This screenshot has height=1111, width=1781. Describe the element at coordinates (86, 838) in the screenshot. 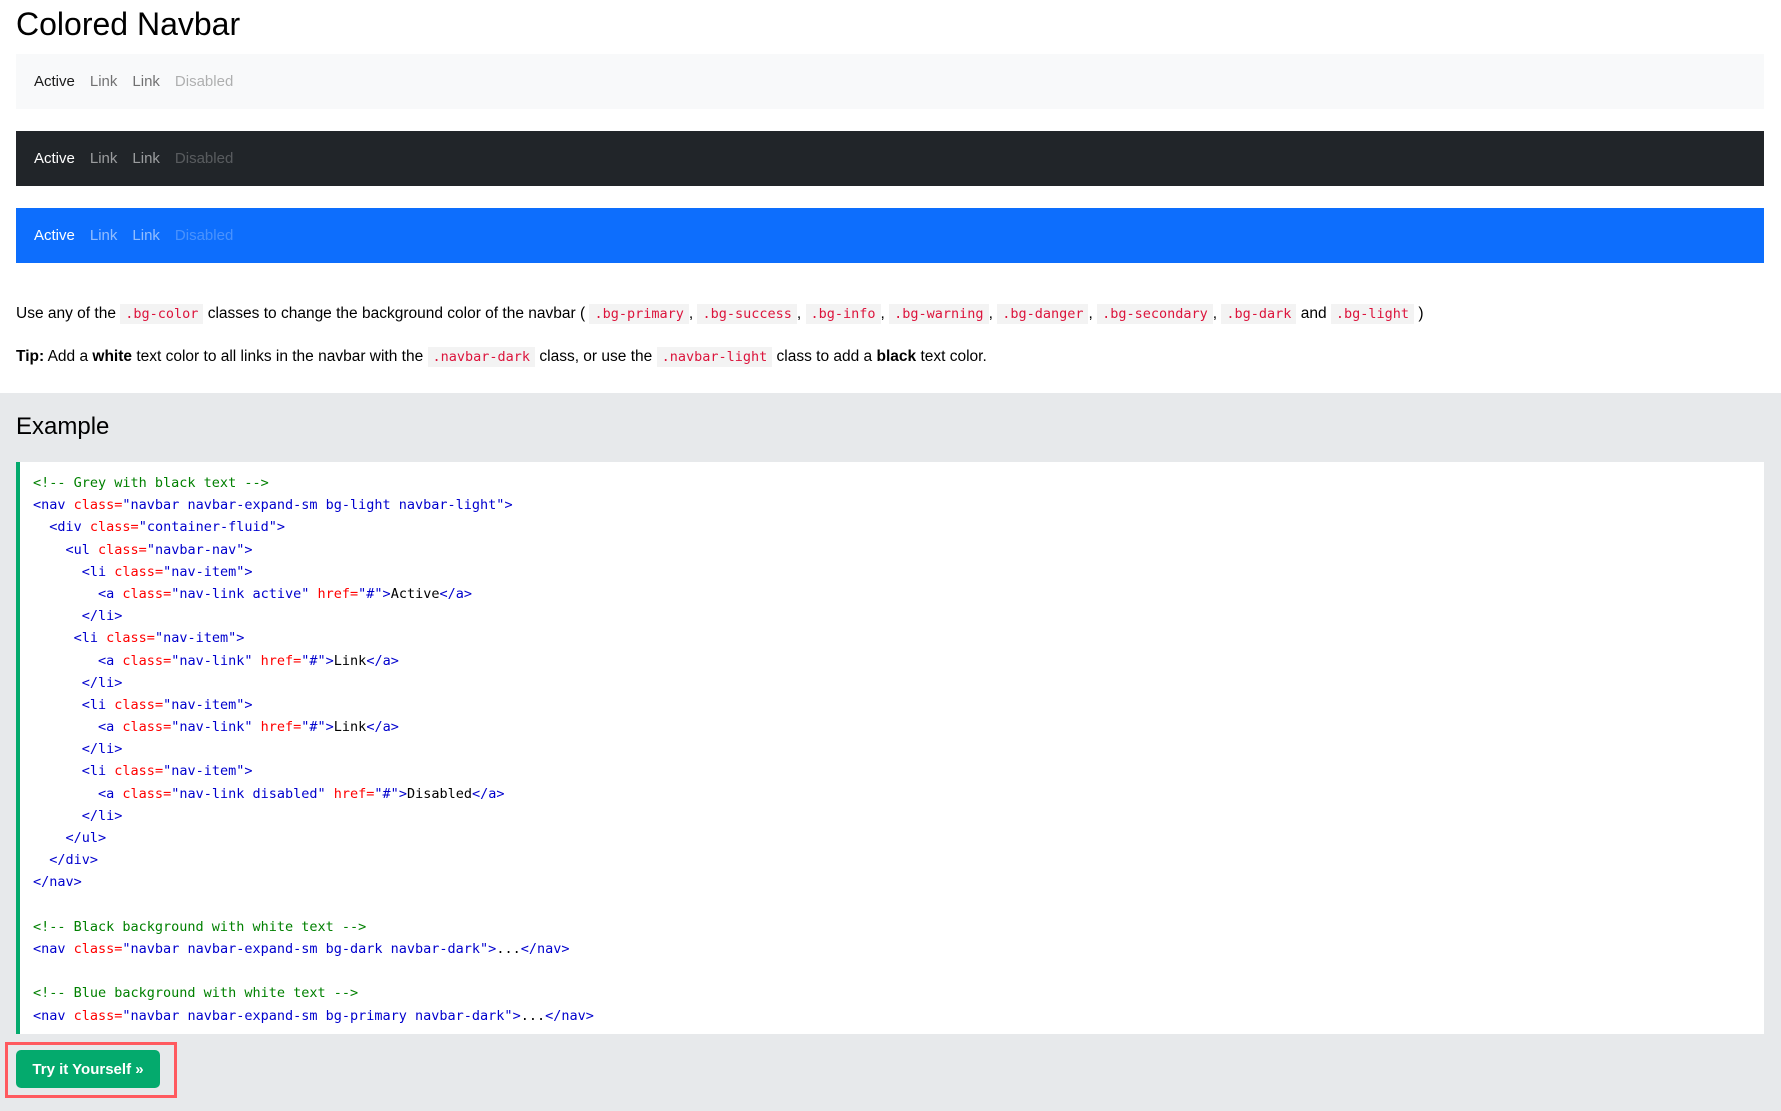

I see `code-tag: </ul>` at that location.